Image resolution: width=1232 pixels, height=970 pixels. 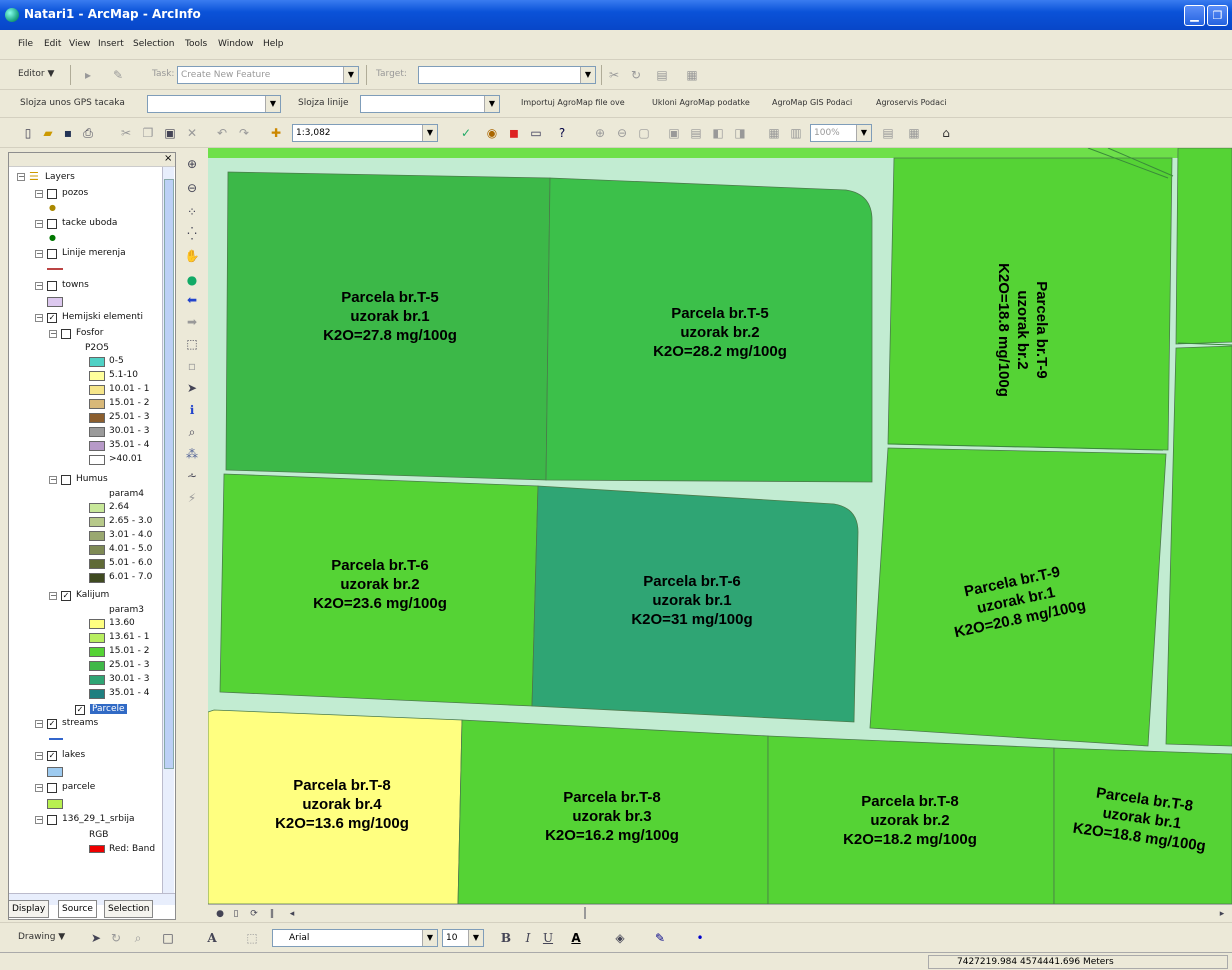 What do you see at coordinates (841, 133) in the screenshot?
I see `layout-zoom-dropdown: 100% ▼` at bounding box center [841, 133].